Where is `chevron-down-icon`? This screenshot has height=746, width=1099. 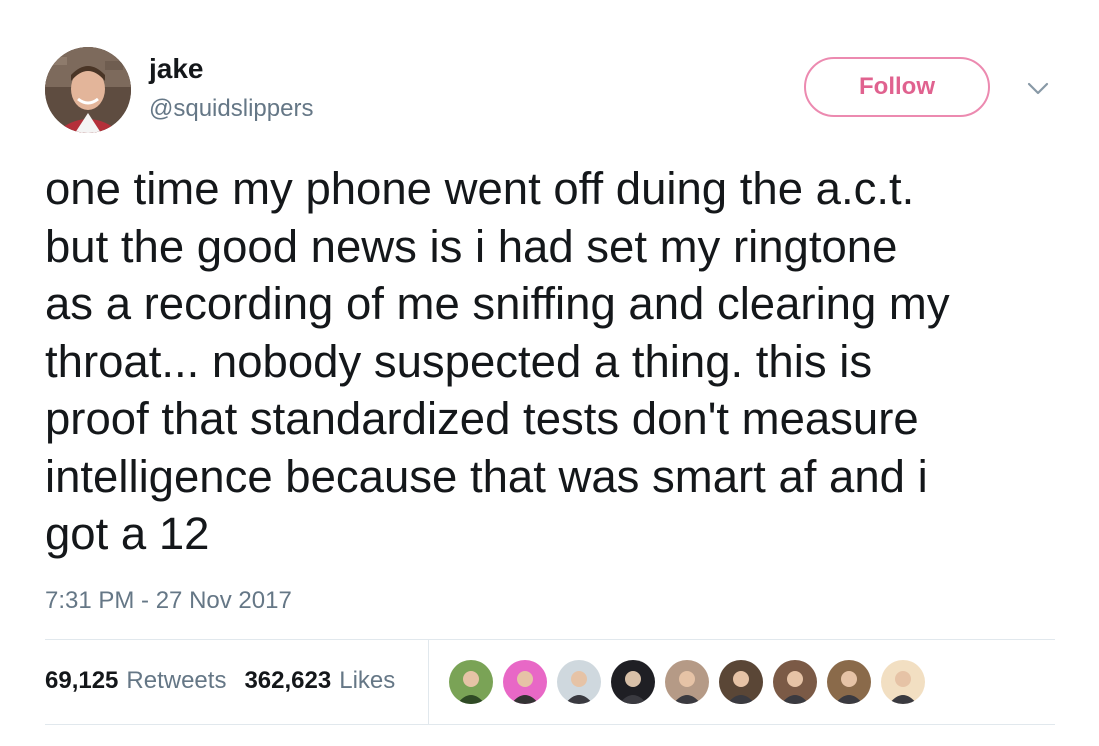
chevron-down-icon is located at coordinates (1038, 88).